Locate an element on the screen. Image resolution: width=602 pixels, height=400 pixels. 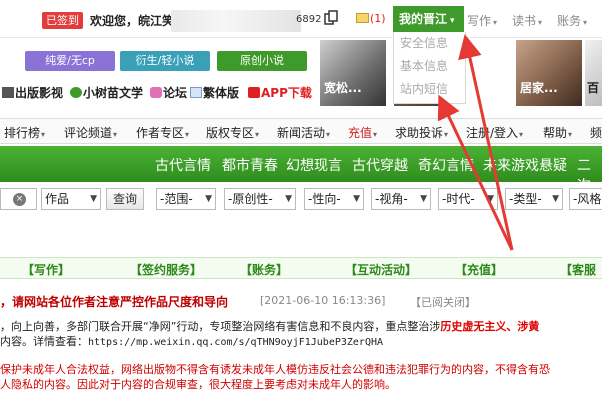
nav-reviews: 评论频道▾ is located at coordinates (90, 132).